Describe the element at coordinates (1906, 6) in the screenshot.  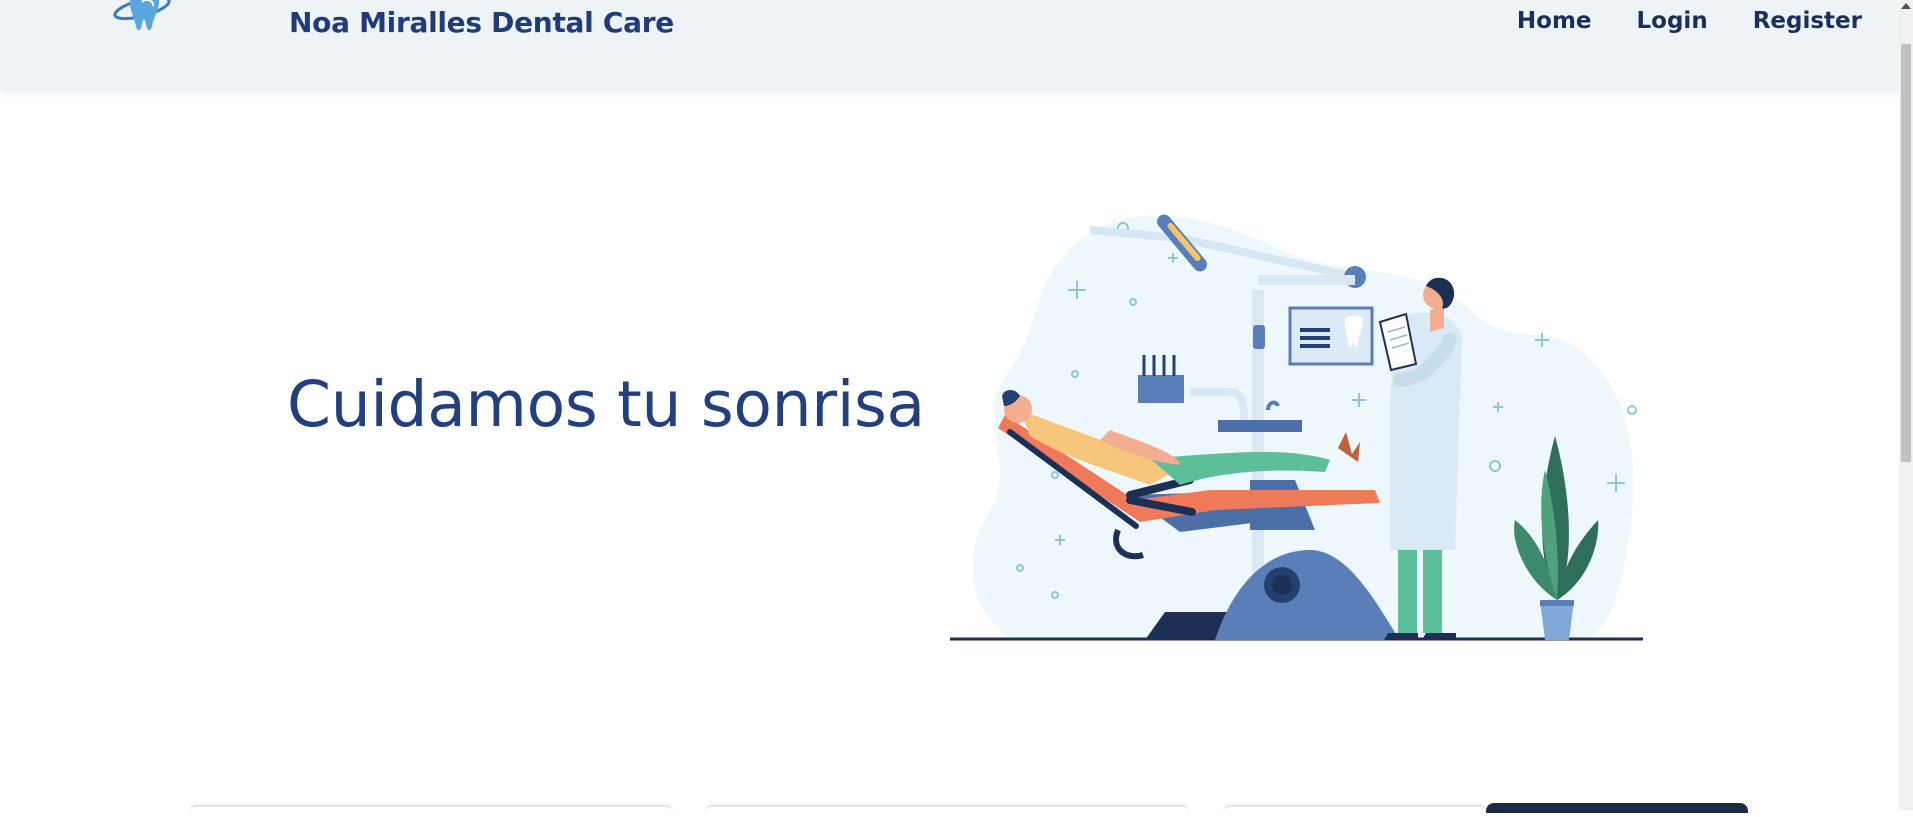
I see `scroll-up-arrow-icon` at that location.